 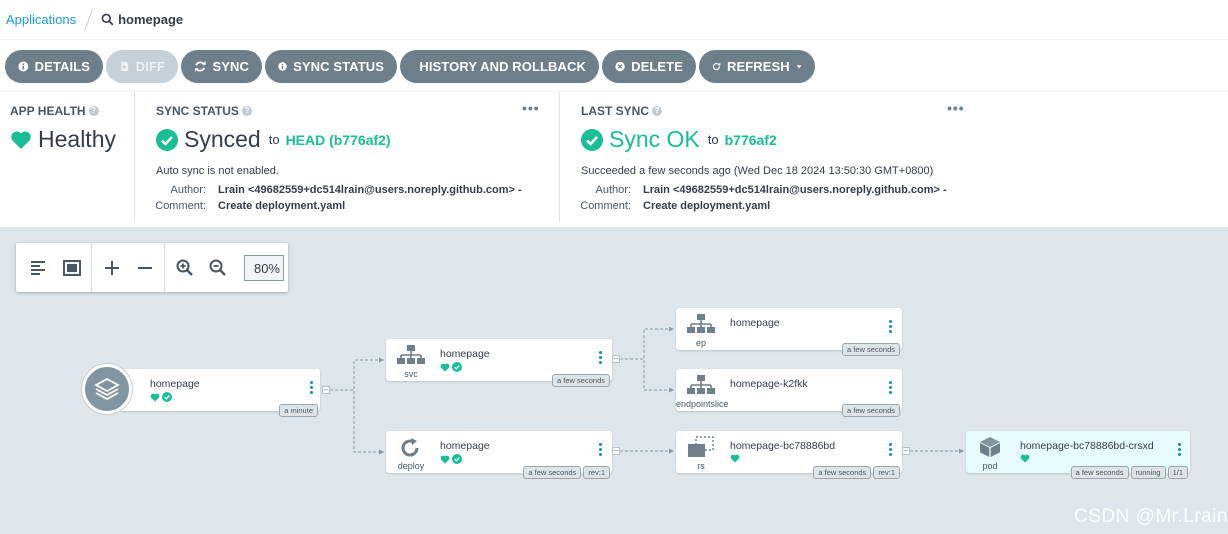 What do you see at coordinates (499, 455) in the screenshot?
I see `node-deploy: deploy homepage a few seconds rev:1` at bounding box center [499, 455].